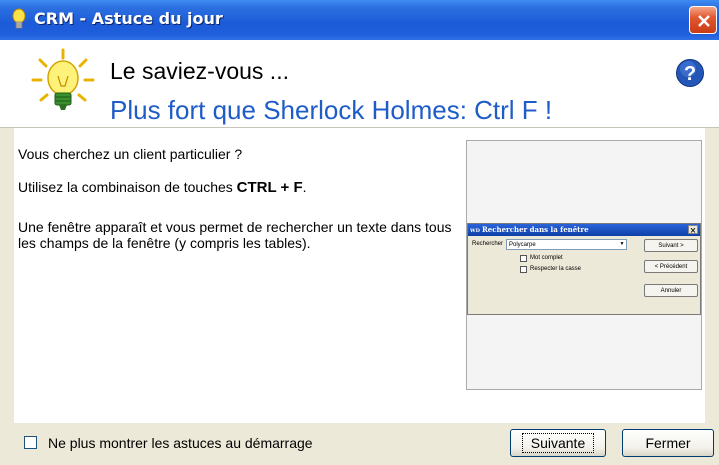 This screenshot has height=465, width=719. I want to click on preview-close-icon: ×, so click(693, 230).